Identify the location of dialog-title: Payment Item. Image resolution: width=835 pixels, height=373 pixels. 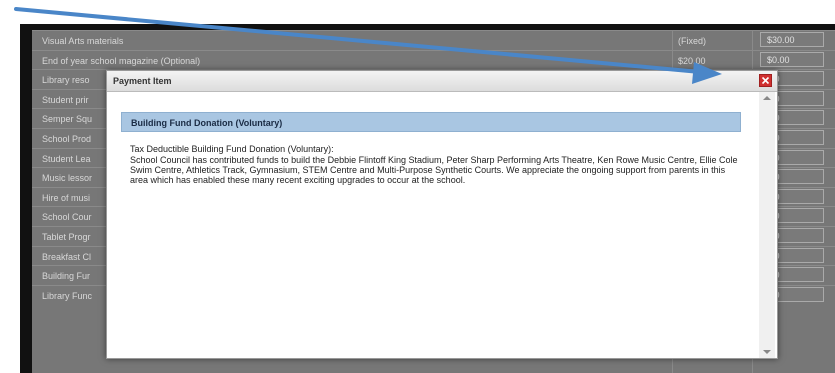
(142, 81).